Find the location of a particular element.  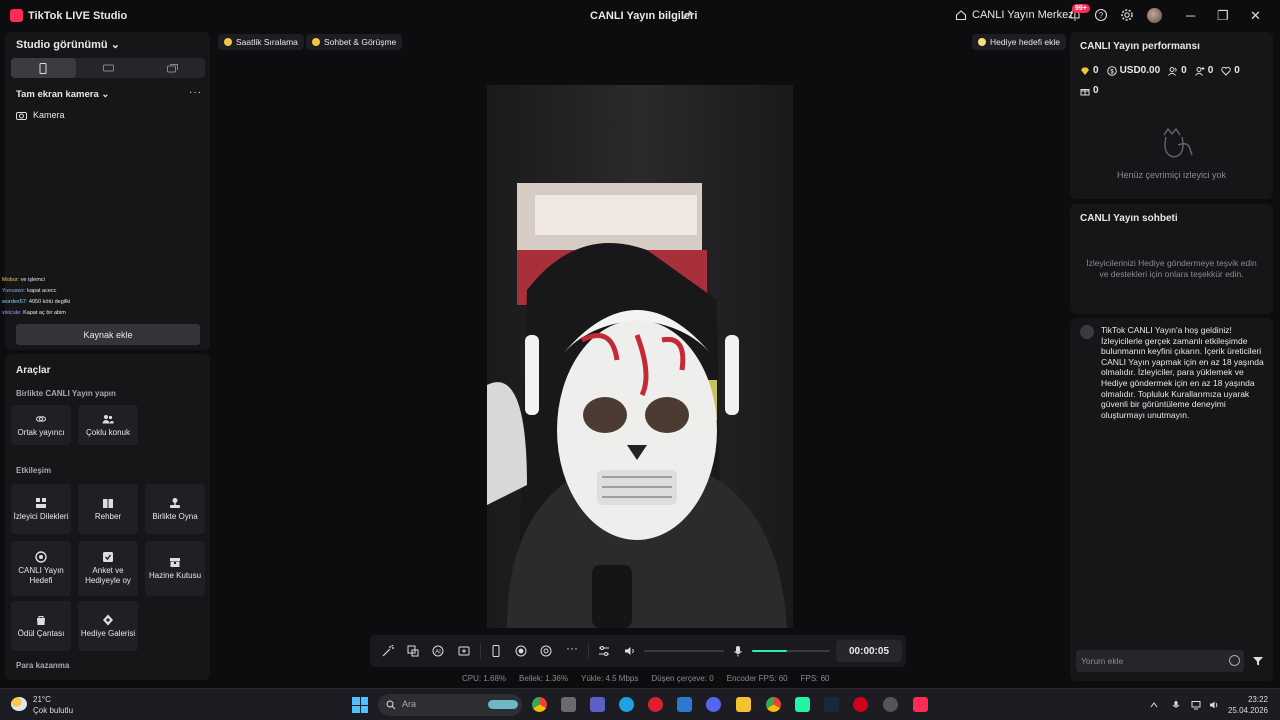

viewer-requests-tool: İzleyici Dilekleri is located at coordinates (41, 509).